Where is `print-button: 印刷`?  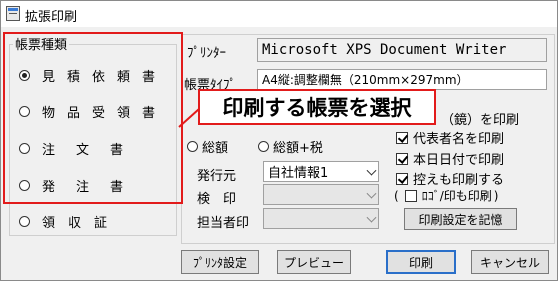
print-button: 印刷 is located at coordinates (421, 262).